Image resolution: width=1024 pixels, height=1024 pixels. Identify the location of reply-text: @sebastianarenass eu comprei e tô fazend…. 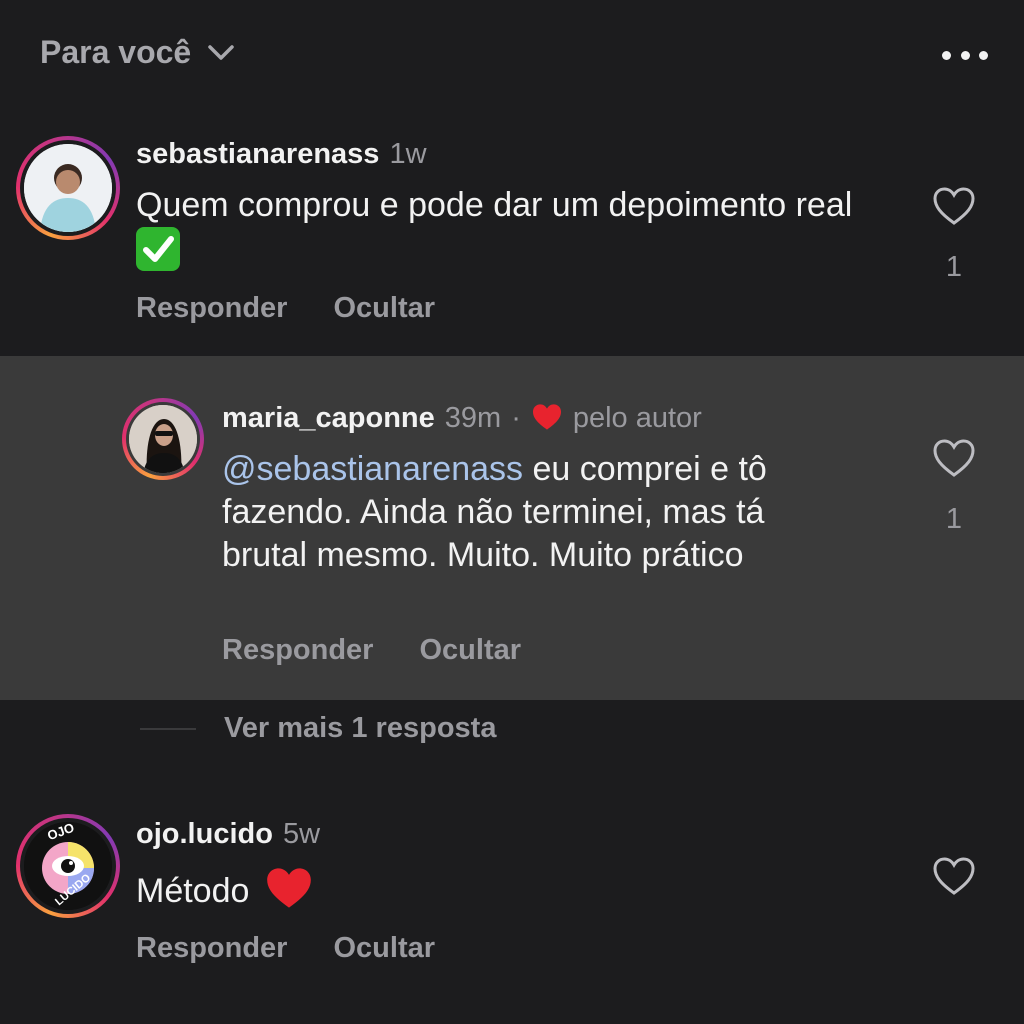
(494, 512).